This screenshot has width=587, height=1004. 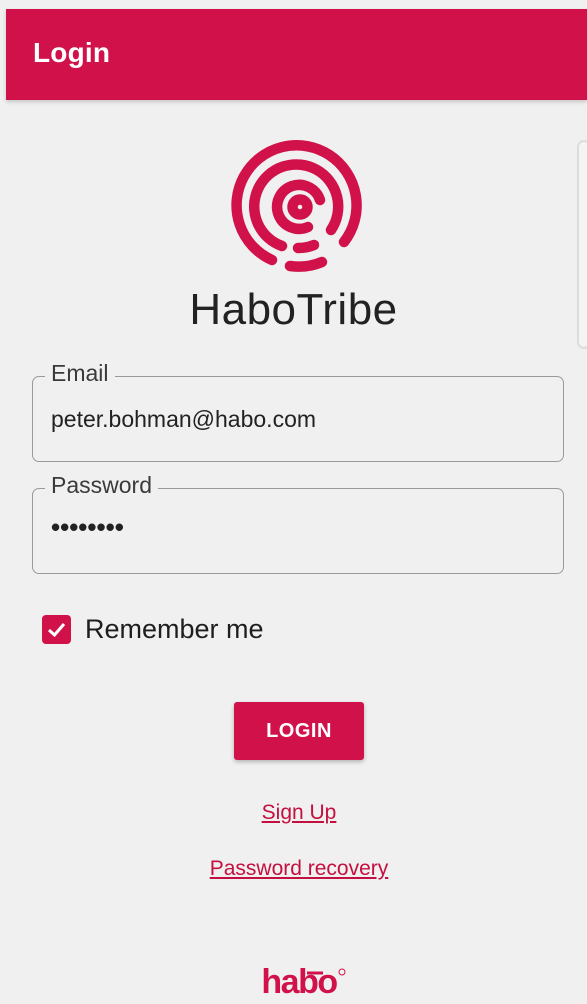 I want to click on password-recovery-link: Password recovery, so click(x=293, y=869).